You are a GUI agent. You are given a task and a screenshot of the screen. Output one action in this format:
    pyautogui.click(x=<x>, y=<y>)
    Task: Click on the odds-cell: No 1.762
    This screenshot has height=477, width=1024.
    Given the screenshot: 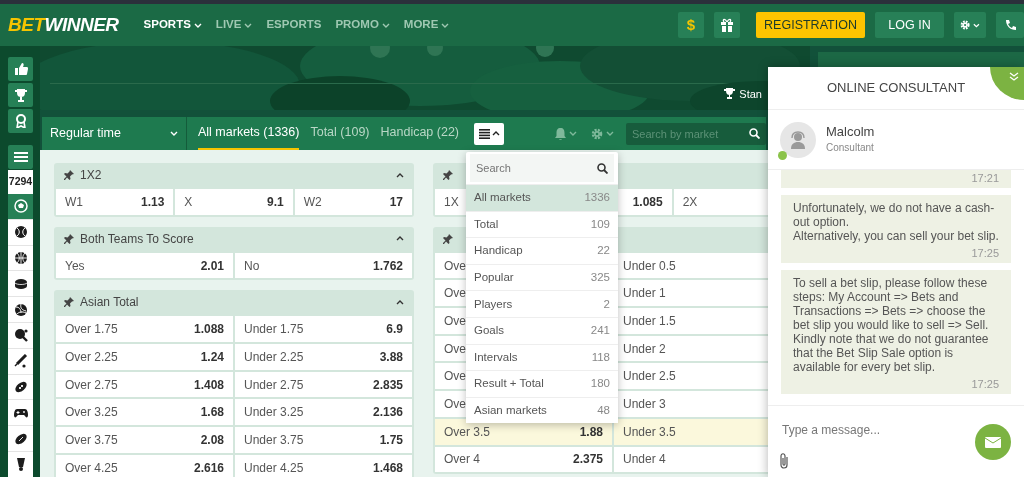 What is the action you would take?
    pyautogui.click(x=323, y=265)
    